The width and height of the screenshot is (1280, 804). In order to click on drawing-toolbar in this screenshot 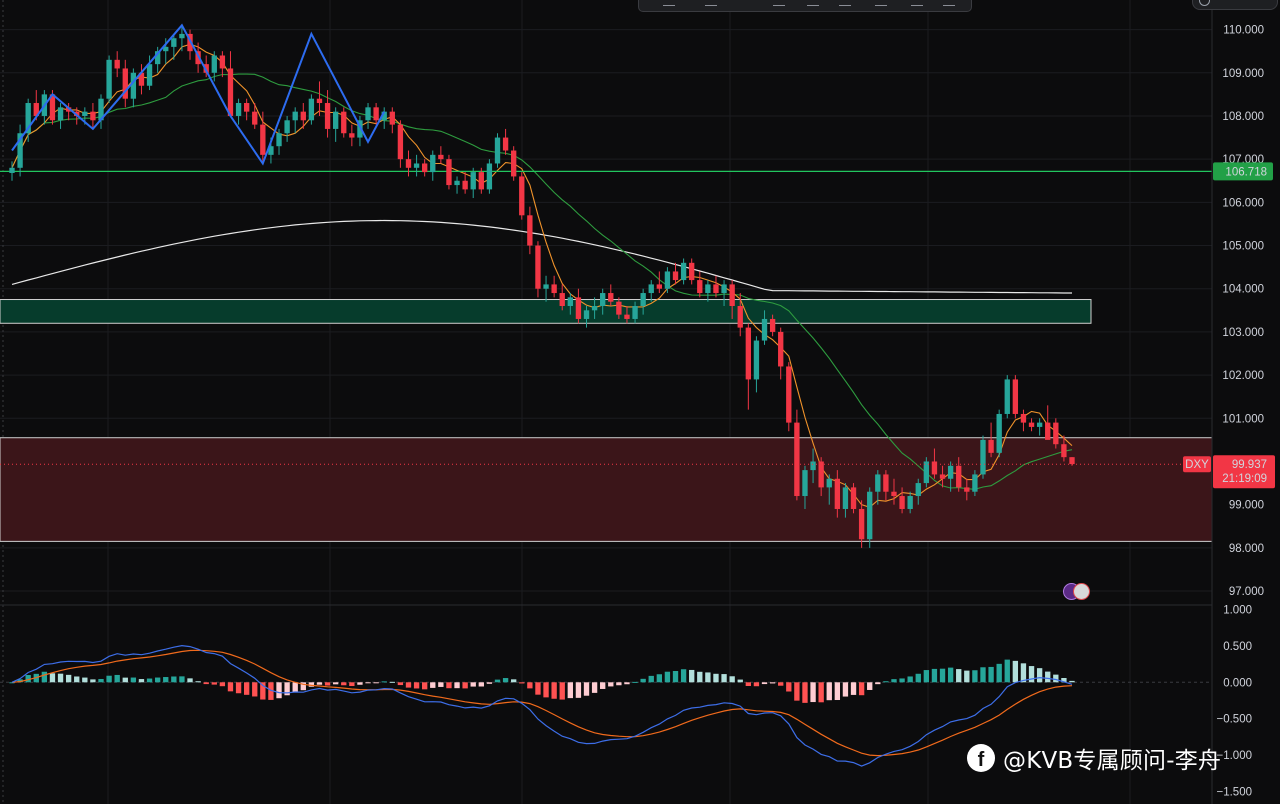, I will do `click(805, 6)`.